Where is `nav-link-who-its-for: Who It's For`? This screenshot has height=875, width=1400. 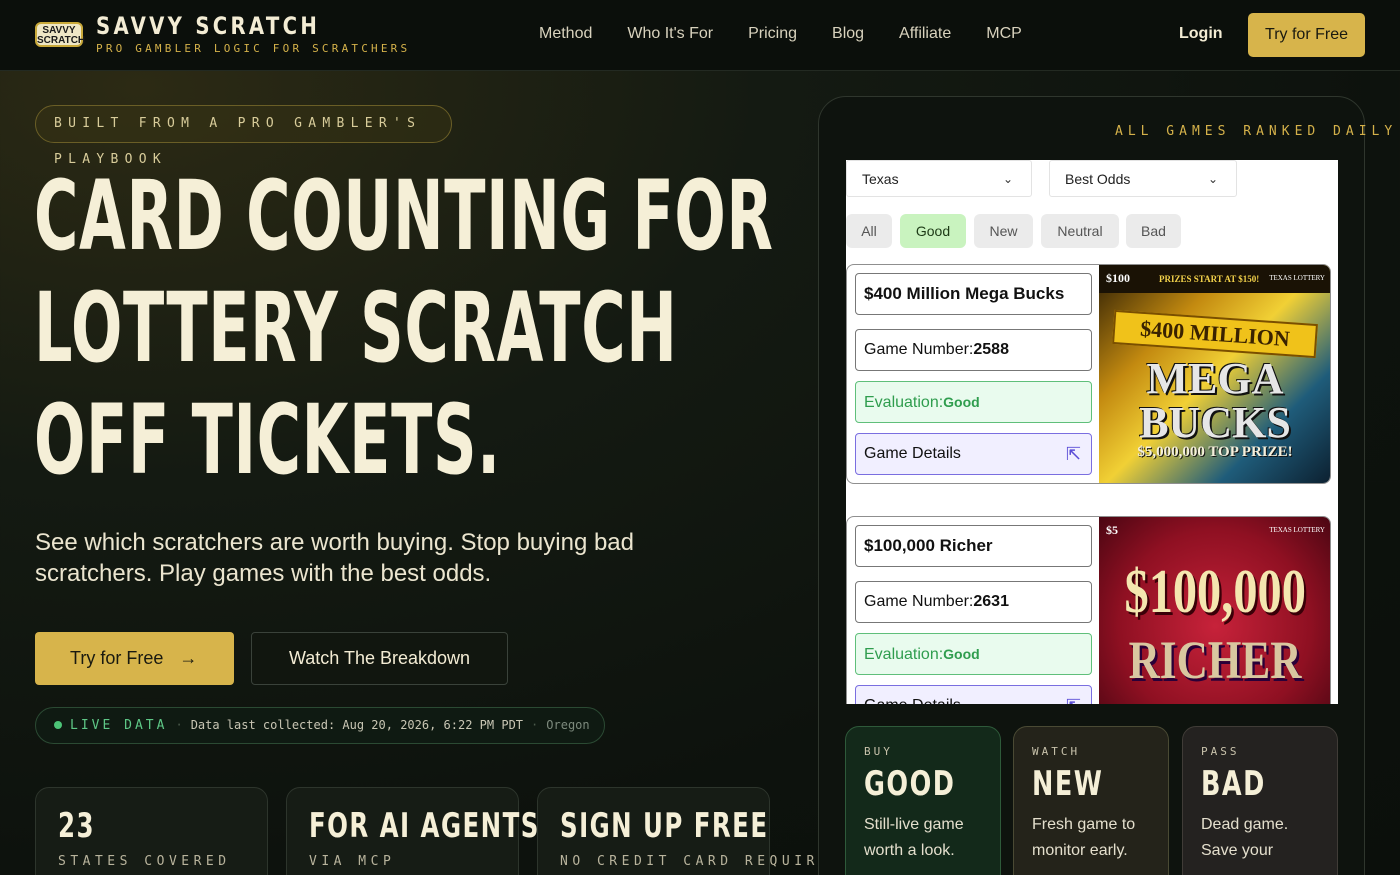 nav-link-who-its-for: Who It's For is located at coordinates (670, 34).